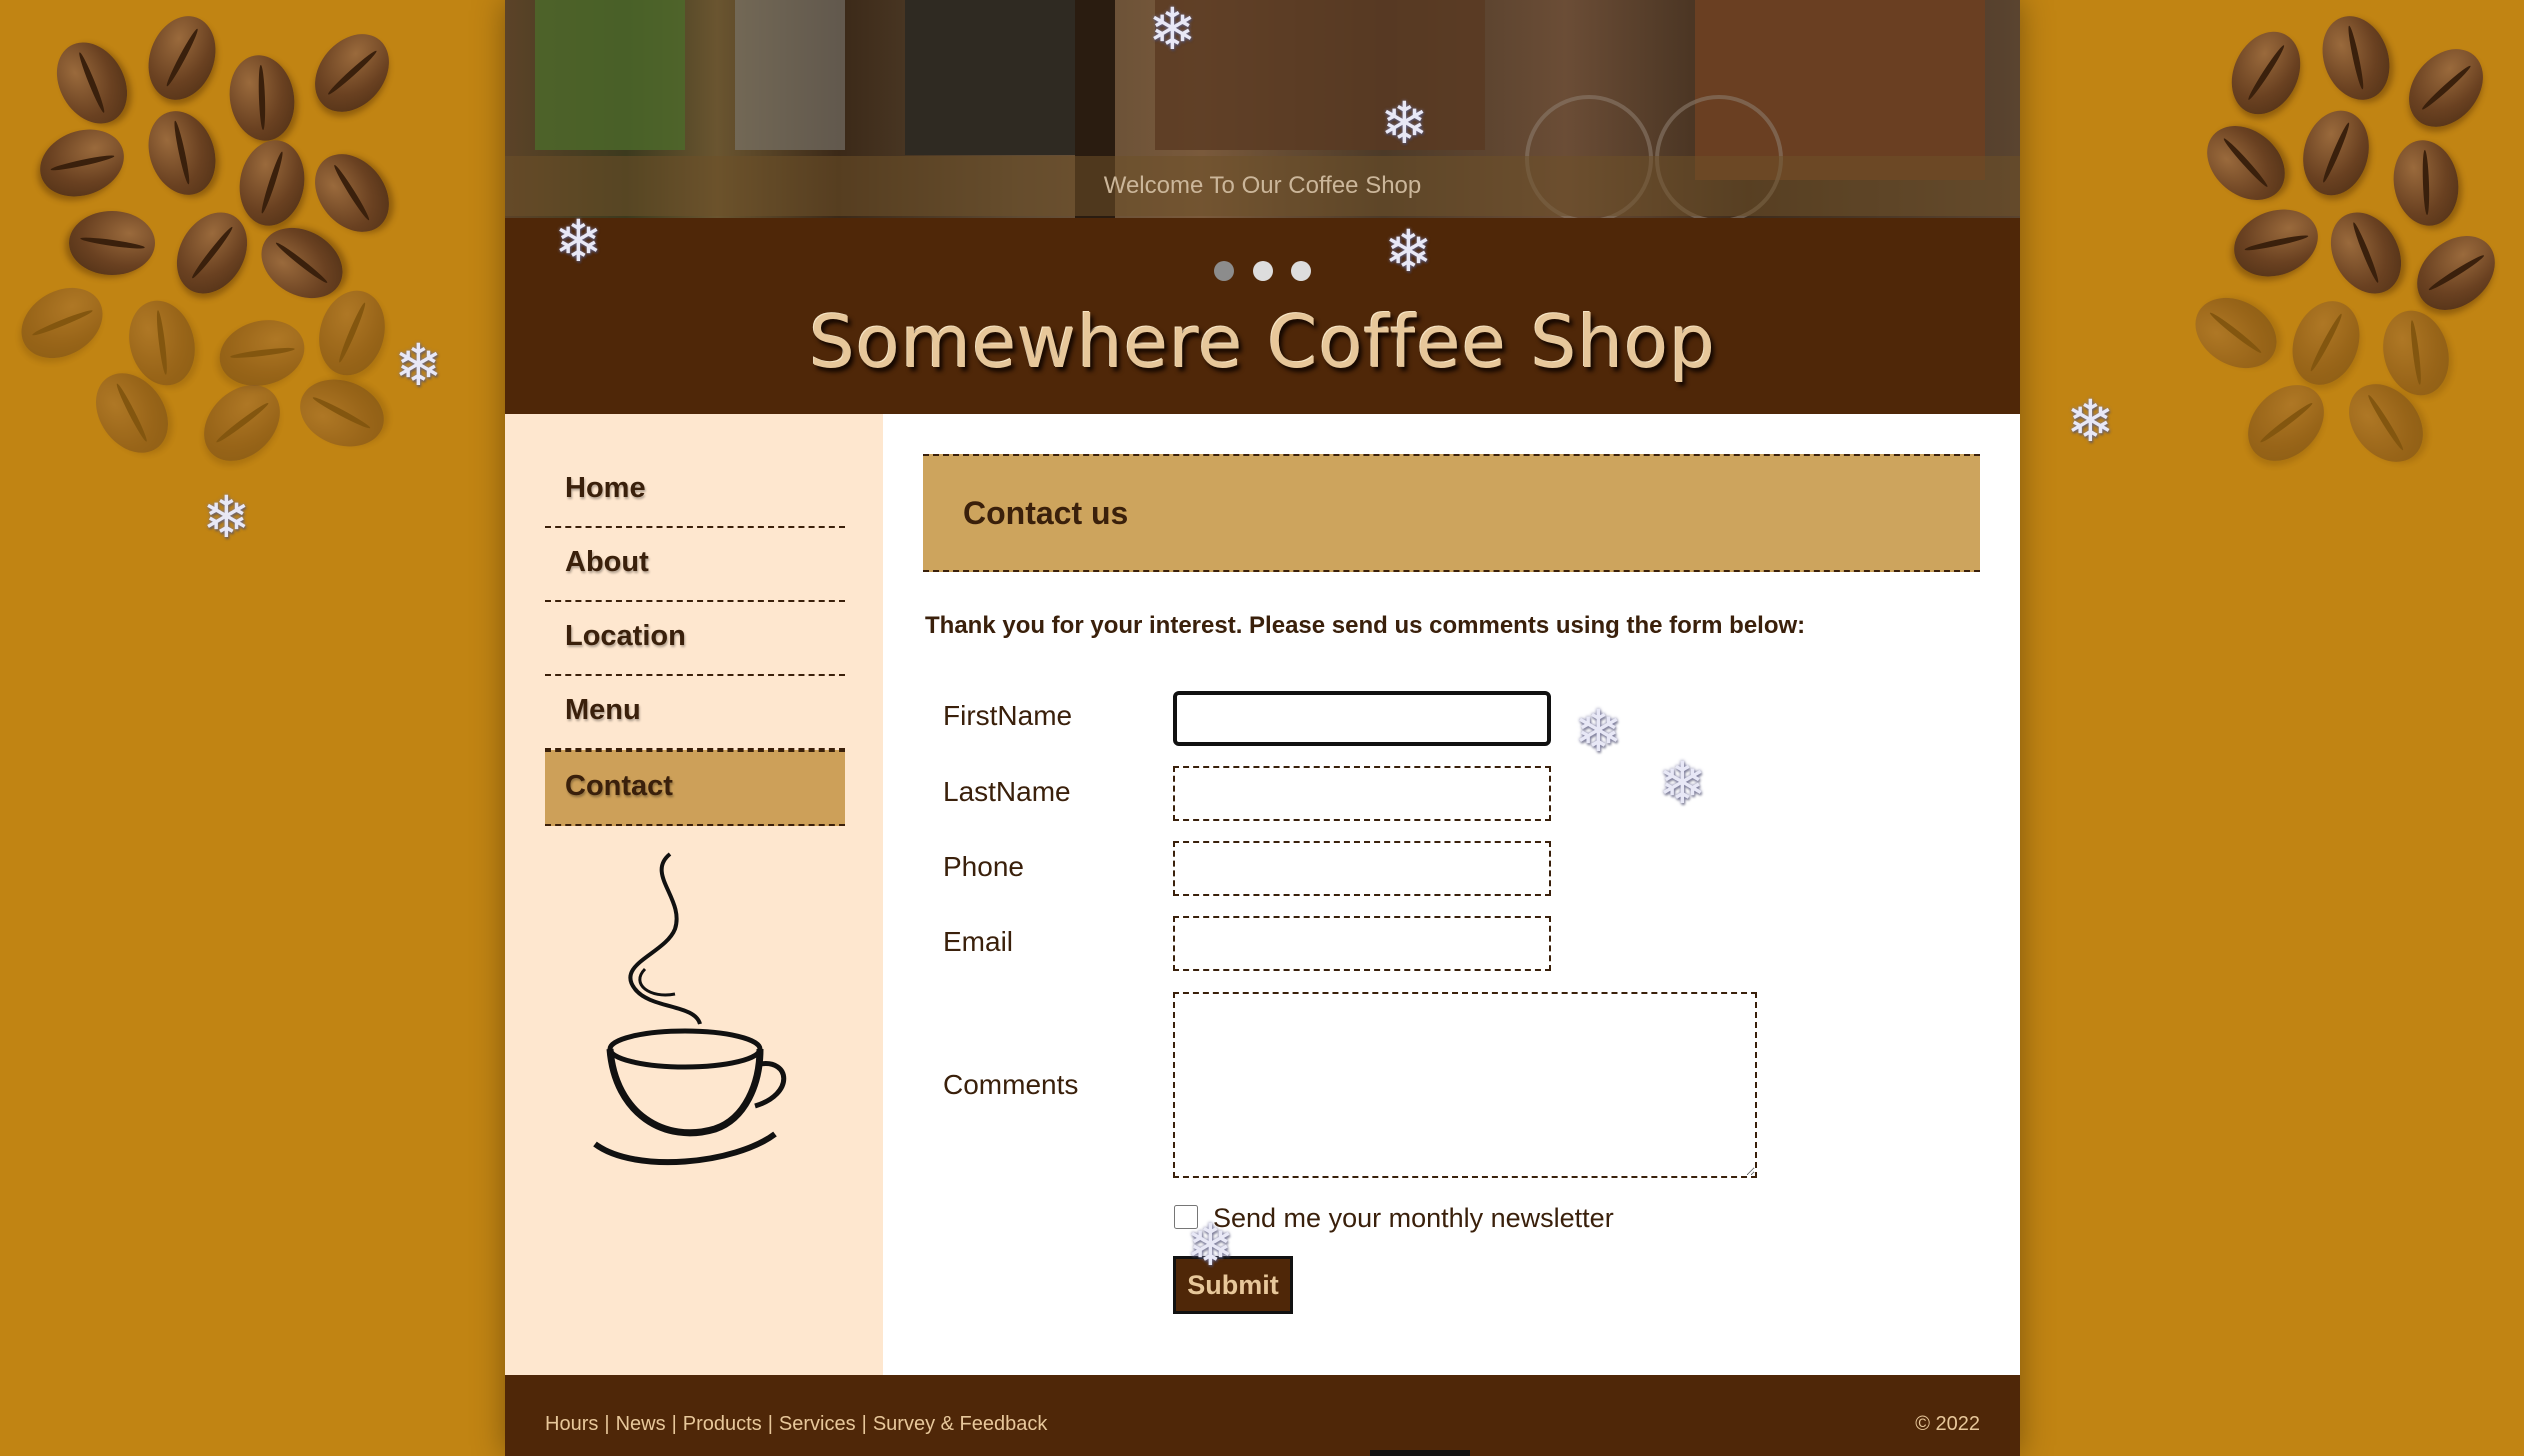 The image size is (2524, 1456). I want to click on comments-field, so click(1465, 1085).